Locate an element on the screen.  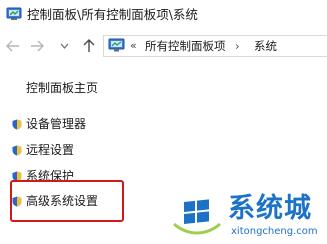
title-bar: 控制面板\所有控制面板项\系统 is located at coordinates (163, 15).